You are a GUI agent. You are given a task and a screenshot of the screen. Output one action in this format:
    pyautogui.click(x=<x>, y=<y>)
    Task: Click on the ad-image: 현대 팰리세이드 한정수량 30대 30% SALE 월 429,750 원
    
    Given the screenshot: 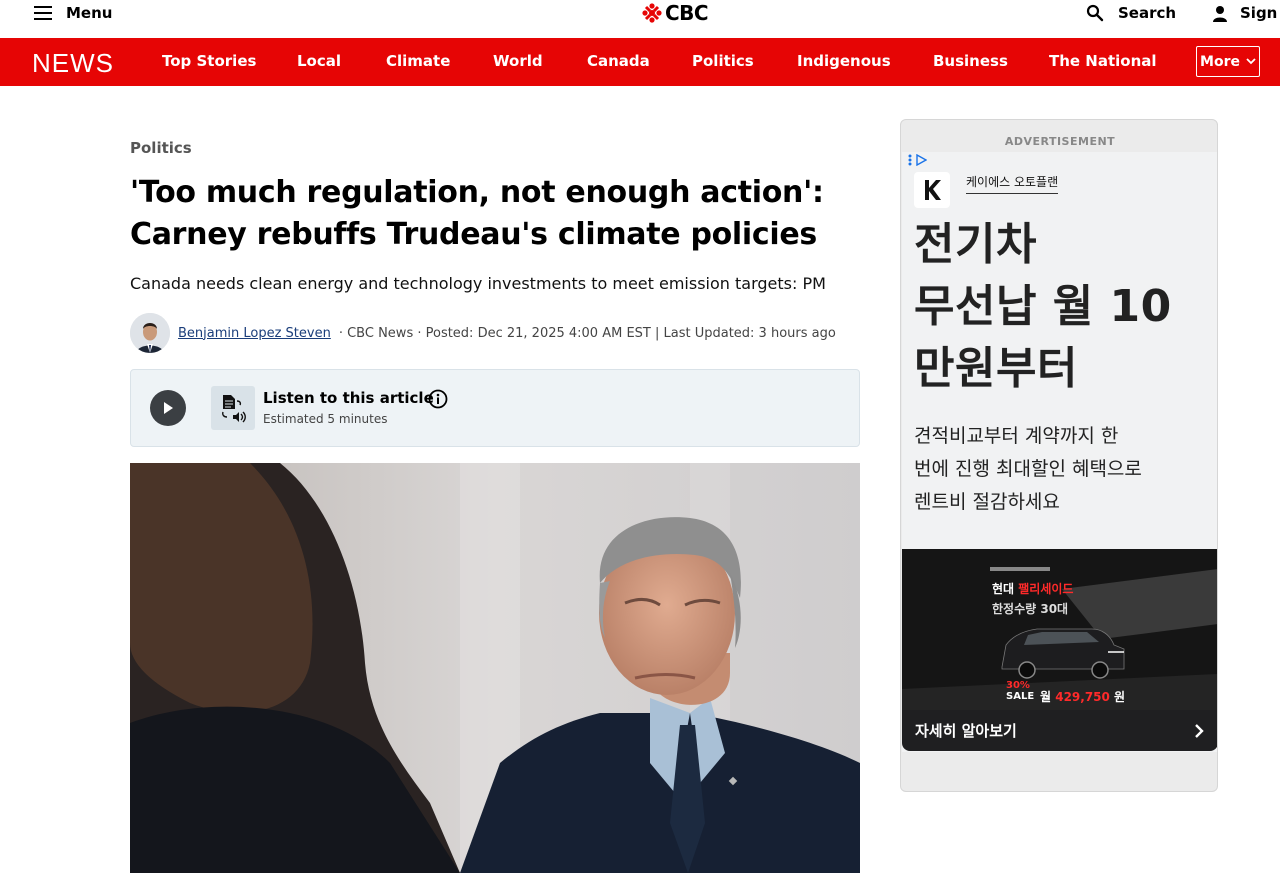 What is the action you would take?
    pyautogui.click(x=1059, y=629)
    